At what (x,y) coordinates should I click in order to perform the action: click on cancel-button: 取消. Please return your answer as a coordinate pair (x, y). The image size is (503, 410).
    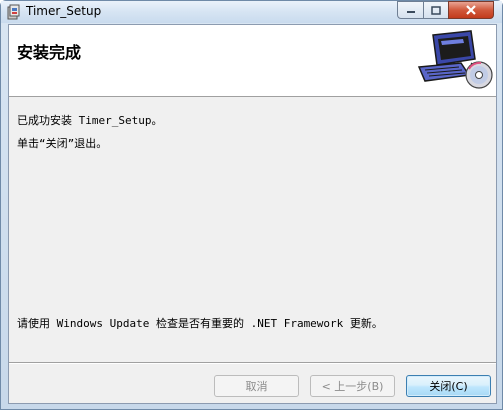
    Looking at the image, I should click on (256, 386).